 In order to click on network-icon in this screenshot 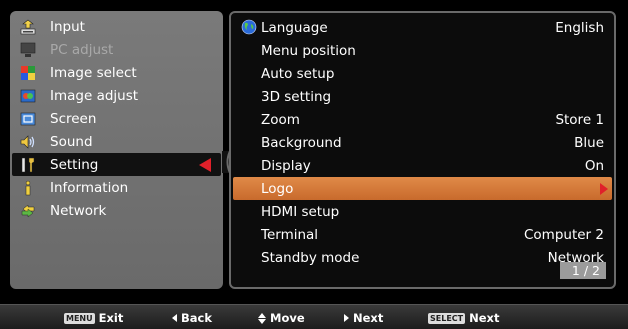, I will do `click(28, 211)`.